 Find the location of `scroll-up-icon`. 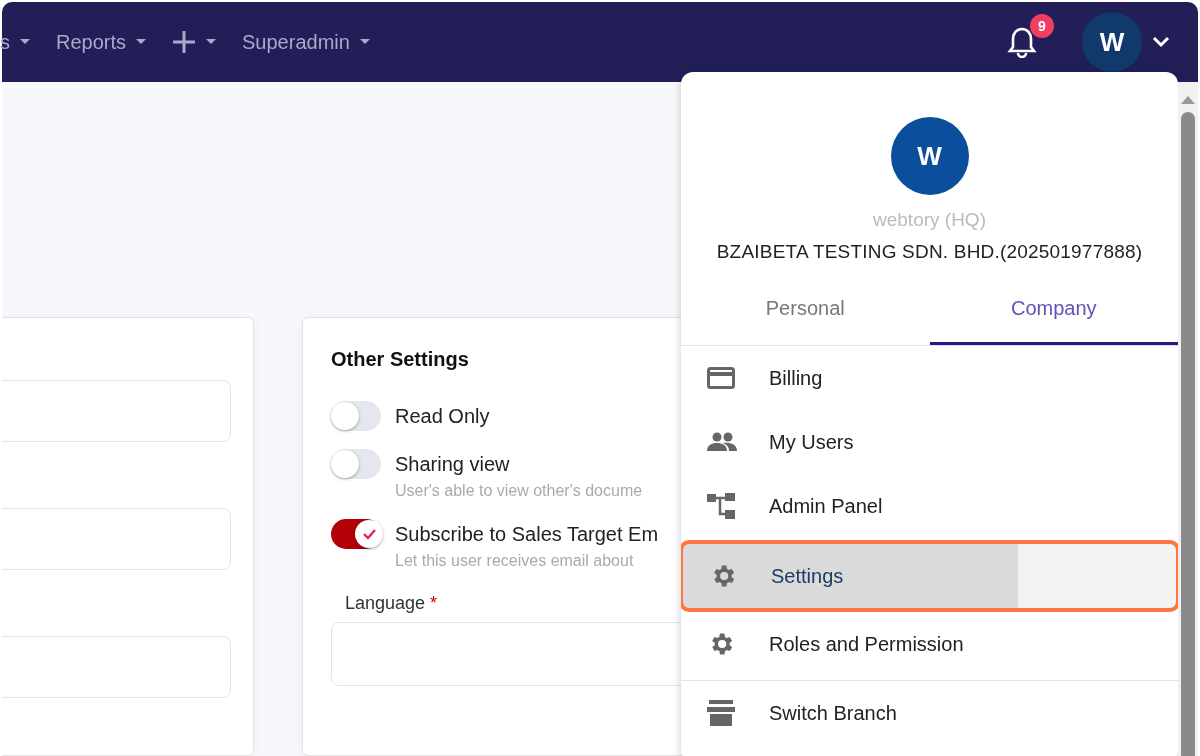

scroll-up-icon is located at coordinates (1188, 99).